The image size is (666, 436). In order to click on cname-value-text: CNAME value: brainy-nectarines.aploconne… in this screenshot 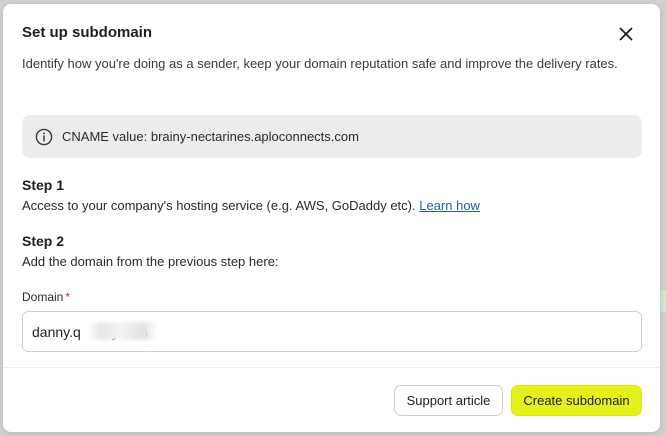, I will do `click(210, 136)`.